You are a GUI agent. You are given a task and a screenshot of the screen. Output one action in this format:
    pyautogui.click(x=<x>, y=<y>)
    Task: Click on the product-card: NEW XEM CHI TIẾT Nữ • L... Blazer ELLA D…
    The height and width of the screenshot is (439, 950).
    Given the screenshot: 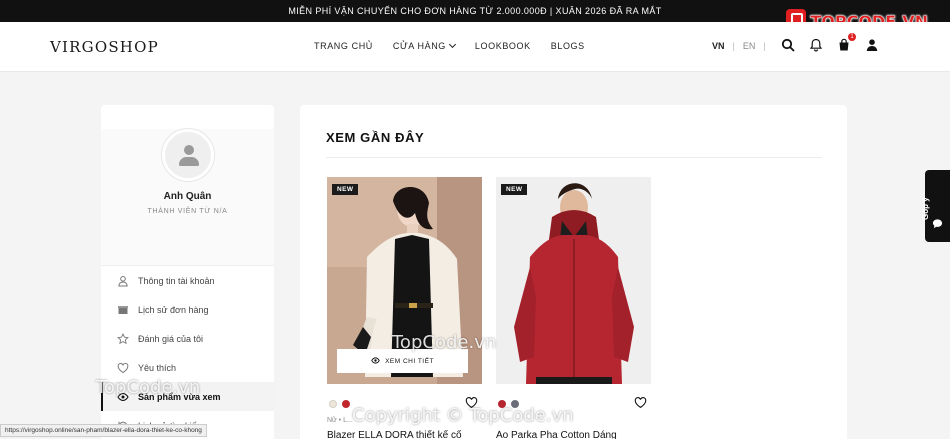 What is the action you would take?
    pyautogui.click(x=404, y=308)
    